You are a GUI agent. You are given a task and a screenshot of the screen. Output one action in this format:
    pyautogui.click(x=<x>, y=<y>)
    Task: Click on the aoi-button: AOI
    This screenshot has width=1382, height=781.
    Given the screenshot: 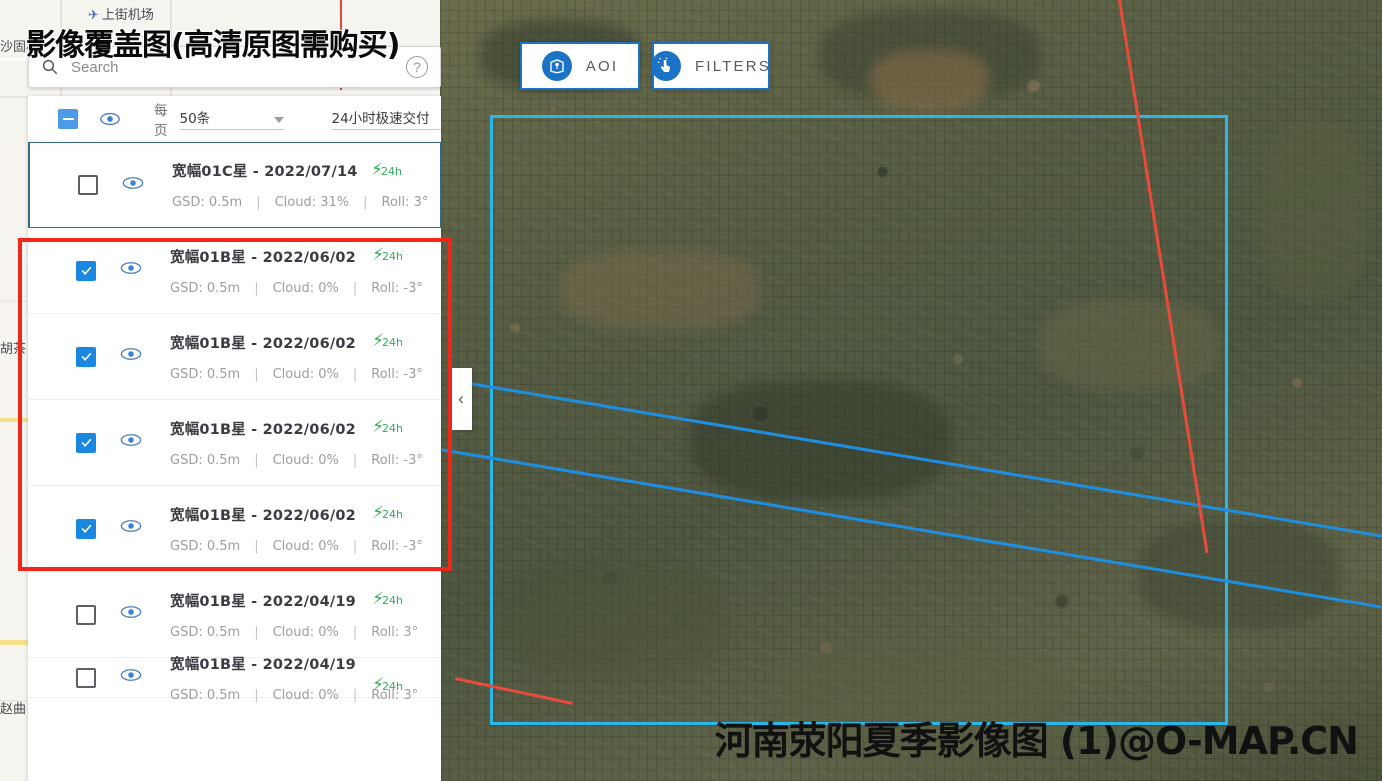 What is the action you would take?
    pyautogui.click(x=580, y=66)
    